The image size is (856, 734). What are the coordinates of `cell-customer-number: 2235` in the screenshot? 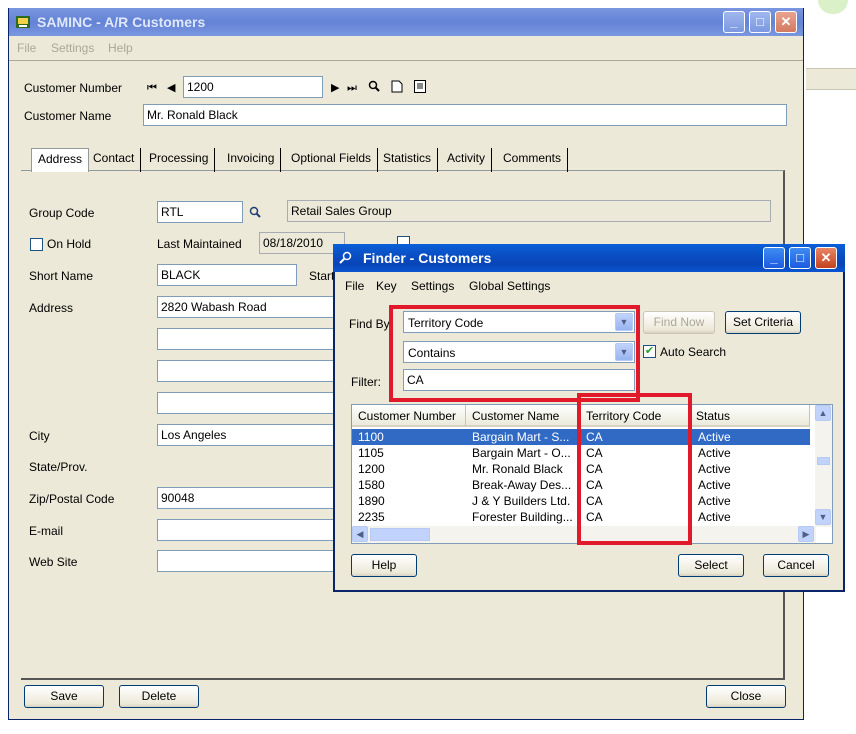 It's located at (371, 517).